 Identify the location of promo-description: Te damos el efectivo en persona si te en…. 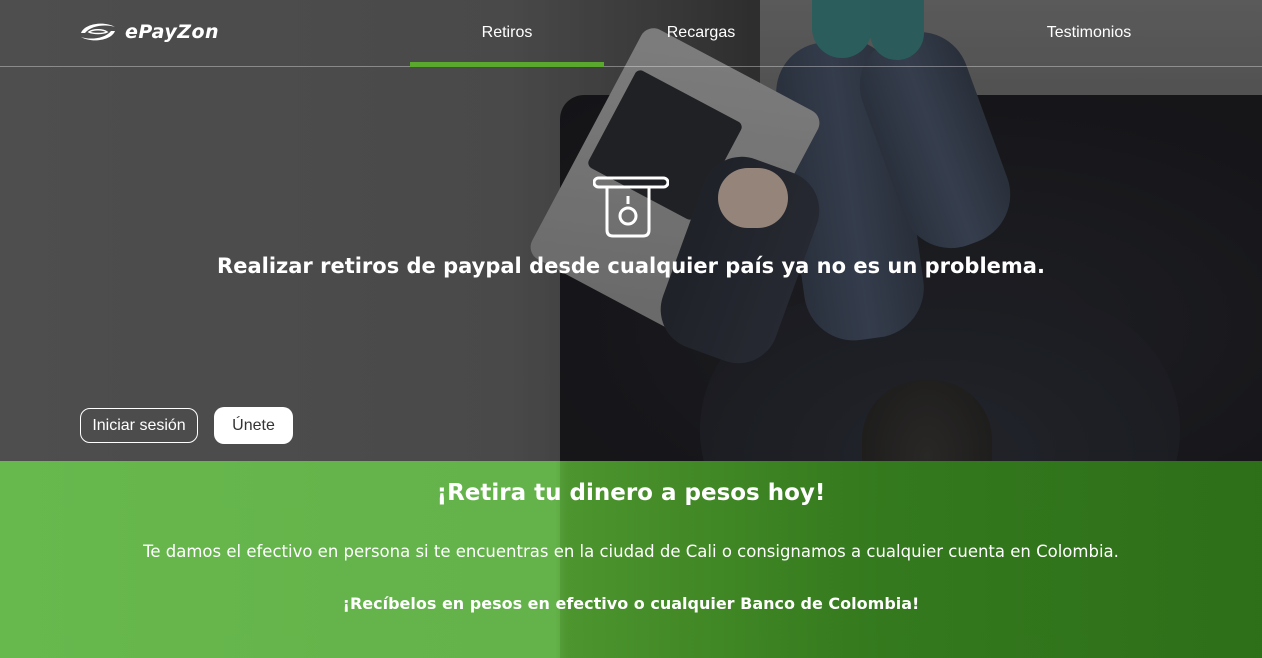
(631, 551).